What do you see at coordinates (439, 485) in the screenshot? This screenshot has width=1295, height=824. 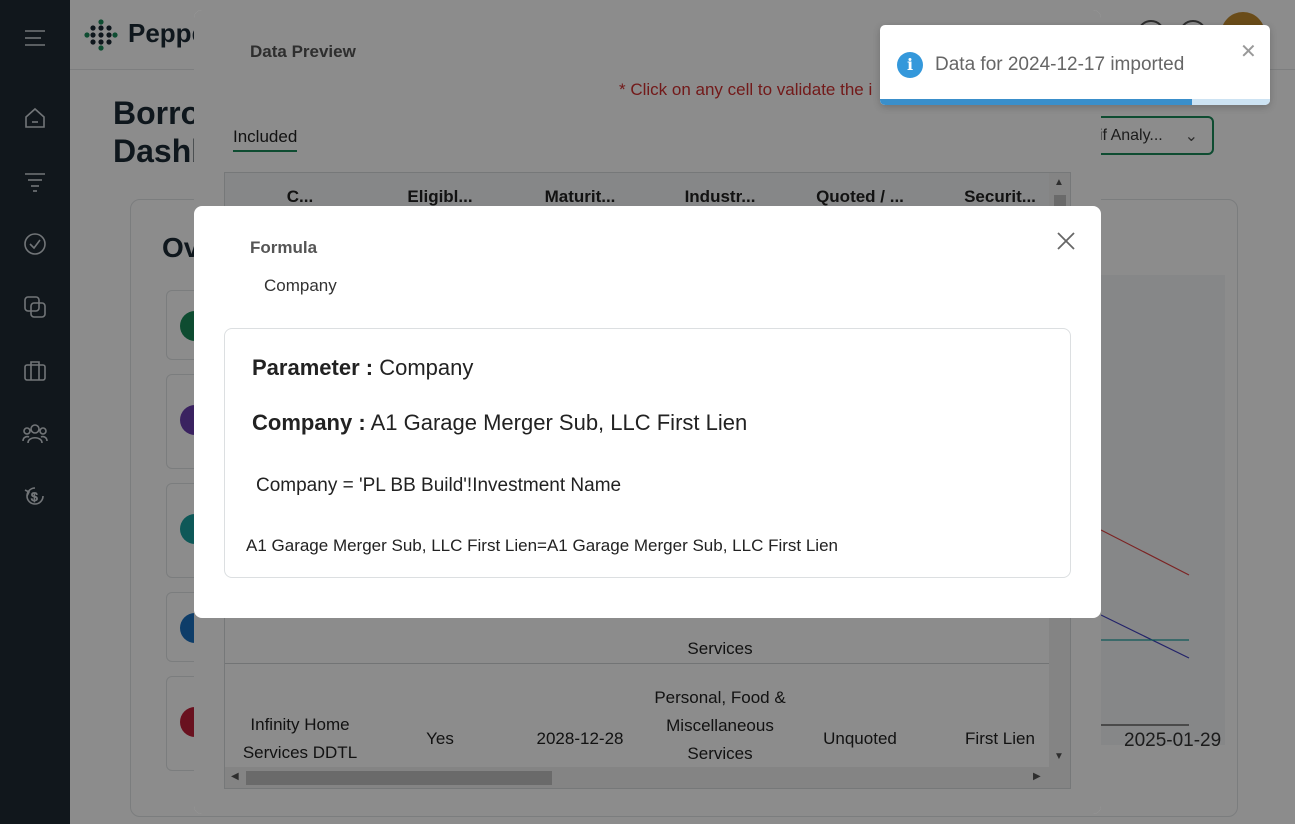 I see `formula-text: Company = 'PL BB Build'!Investment Name` at bounding box center [439, 485].